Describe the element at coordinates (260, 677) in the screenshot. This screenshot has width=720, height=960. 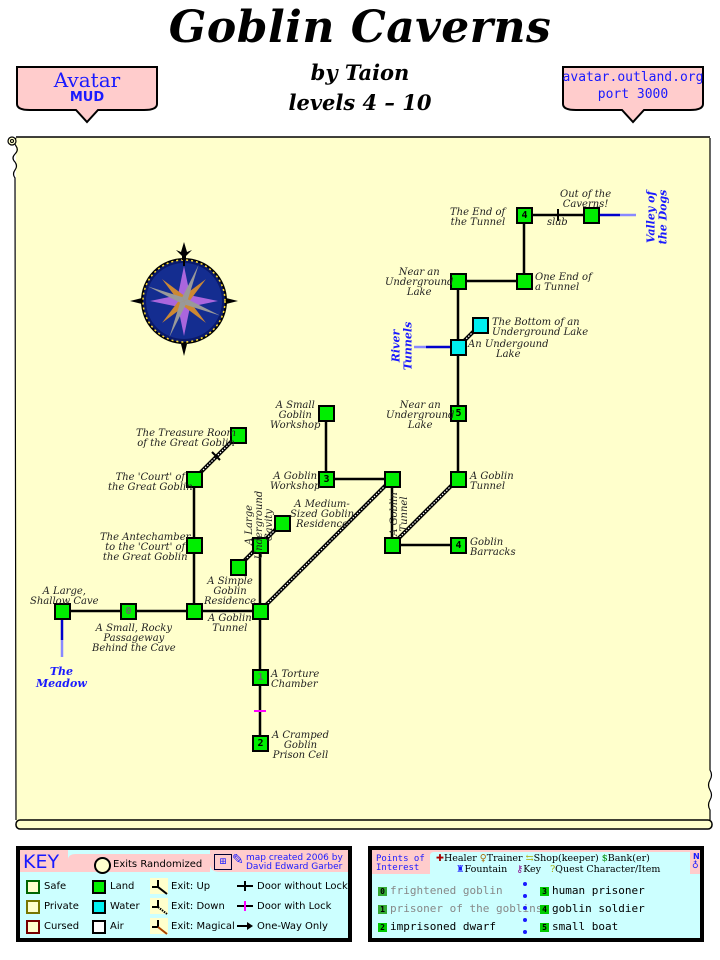
I see `room-torture-chamber: 1` at that location.